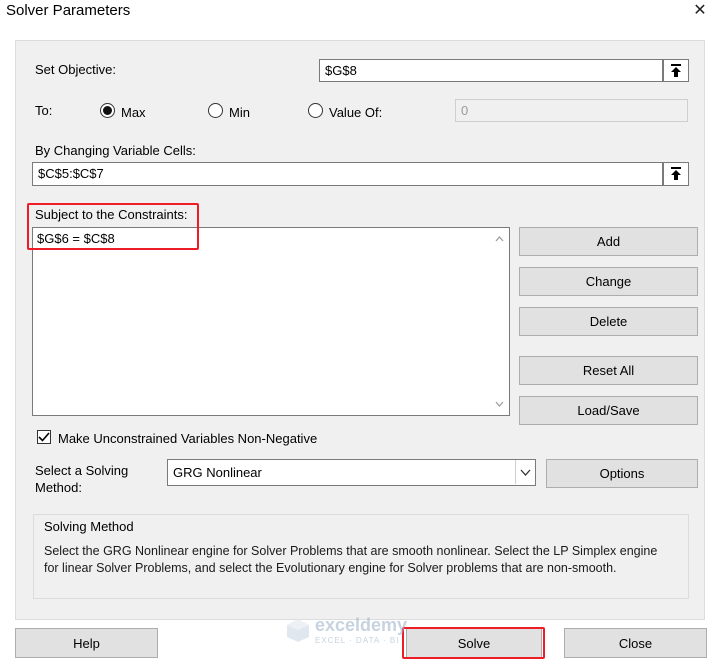  What do you see at coordinates (473, 643) in the screenshot?
I see `solve-highlight-box` at bounding box center [473, 643].